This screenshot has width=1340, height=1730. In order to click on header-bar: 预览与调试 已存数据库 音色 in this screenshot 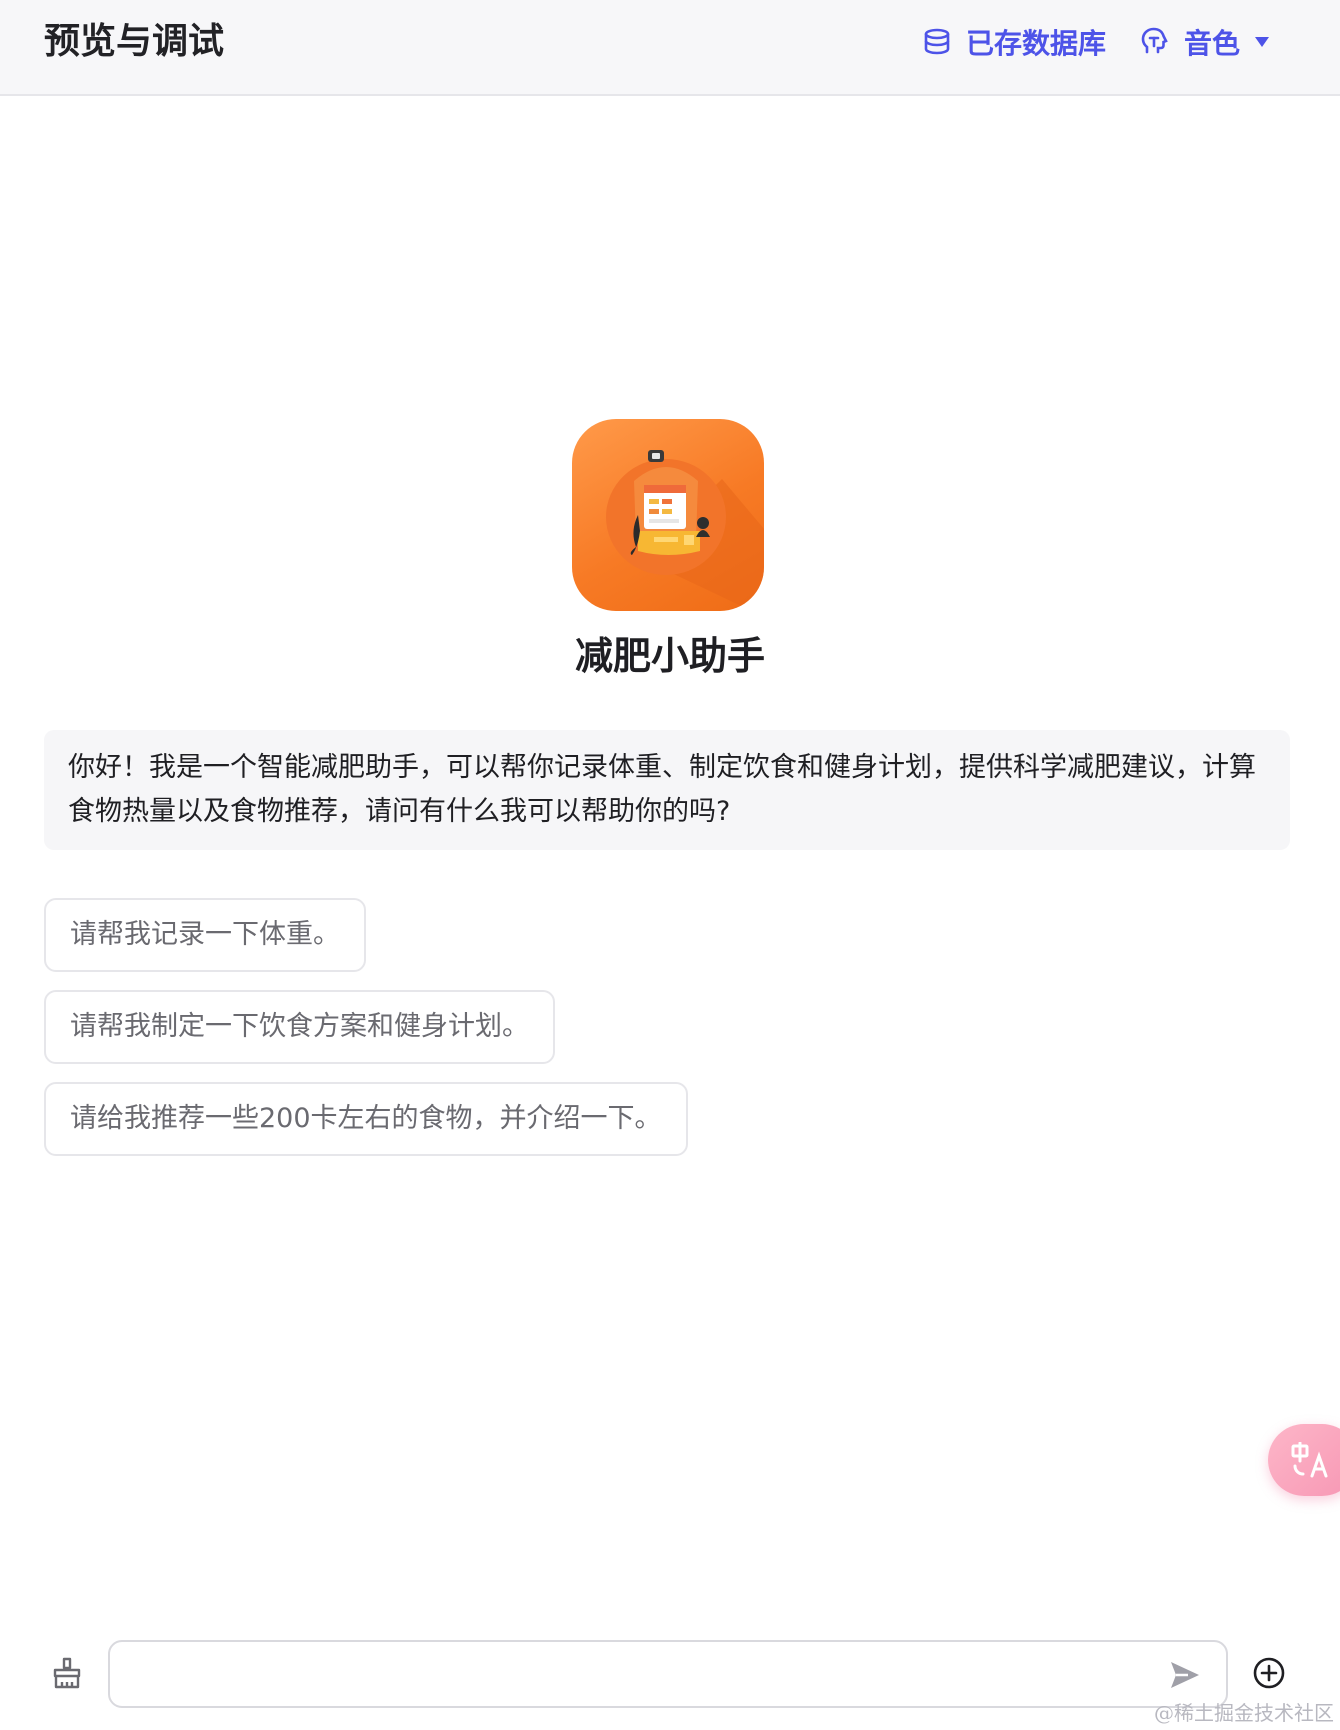, I will do `click(670, 48)`.